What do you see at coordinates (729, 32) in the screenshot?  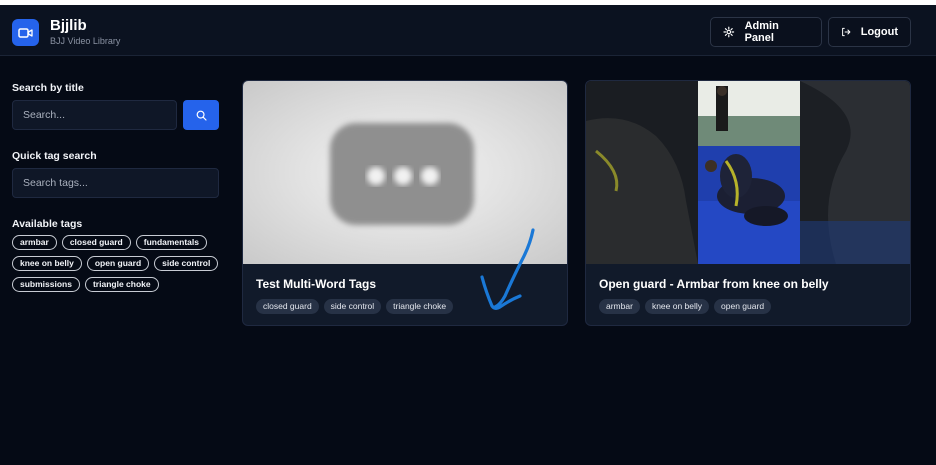 I see `gear-icon` at bounding box center [729, 32].